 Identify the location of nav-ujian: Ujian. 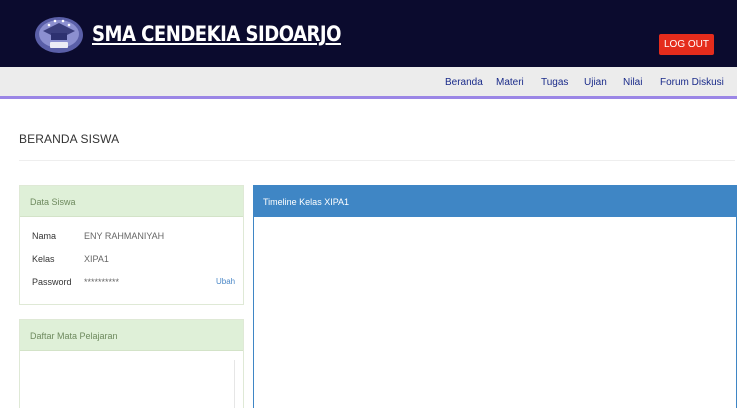
(595, 82).